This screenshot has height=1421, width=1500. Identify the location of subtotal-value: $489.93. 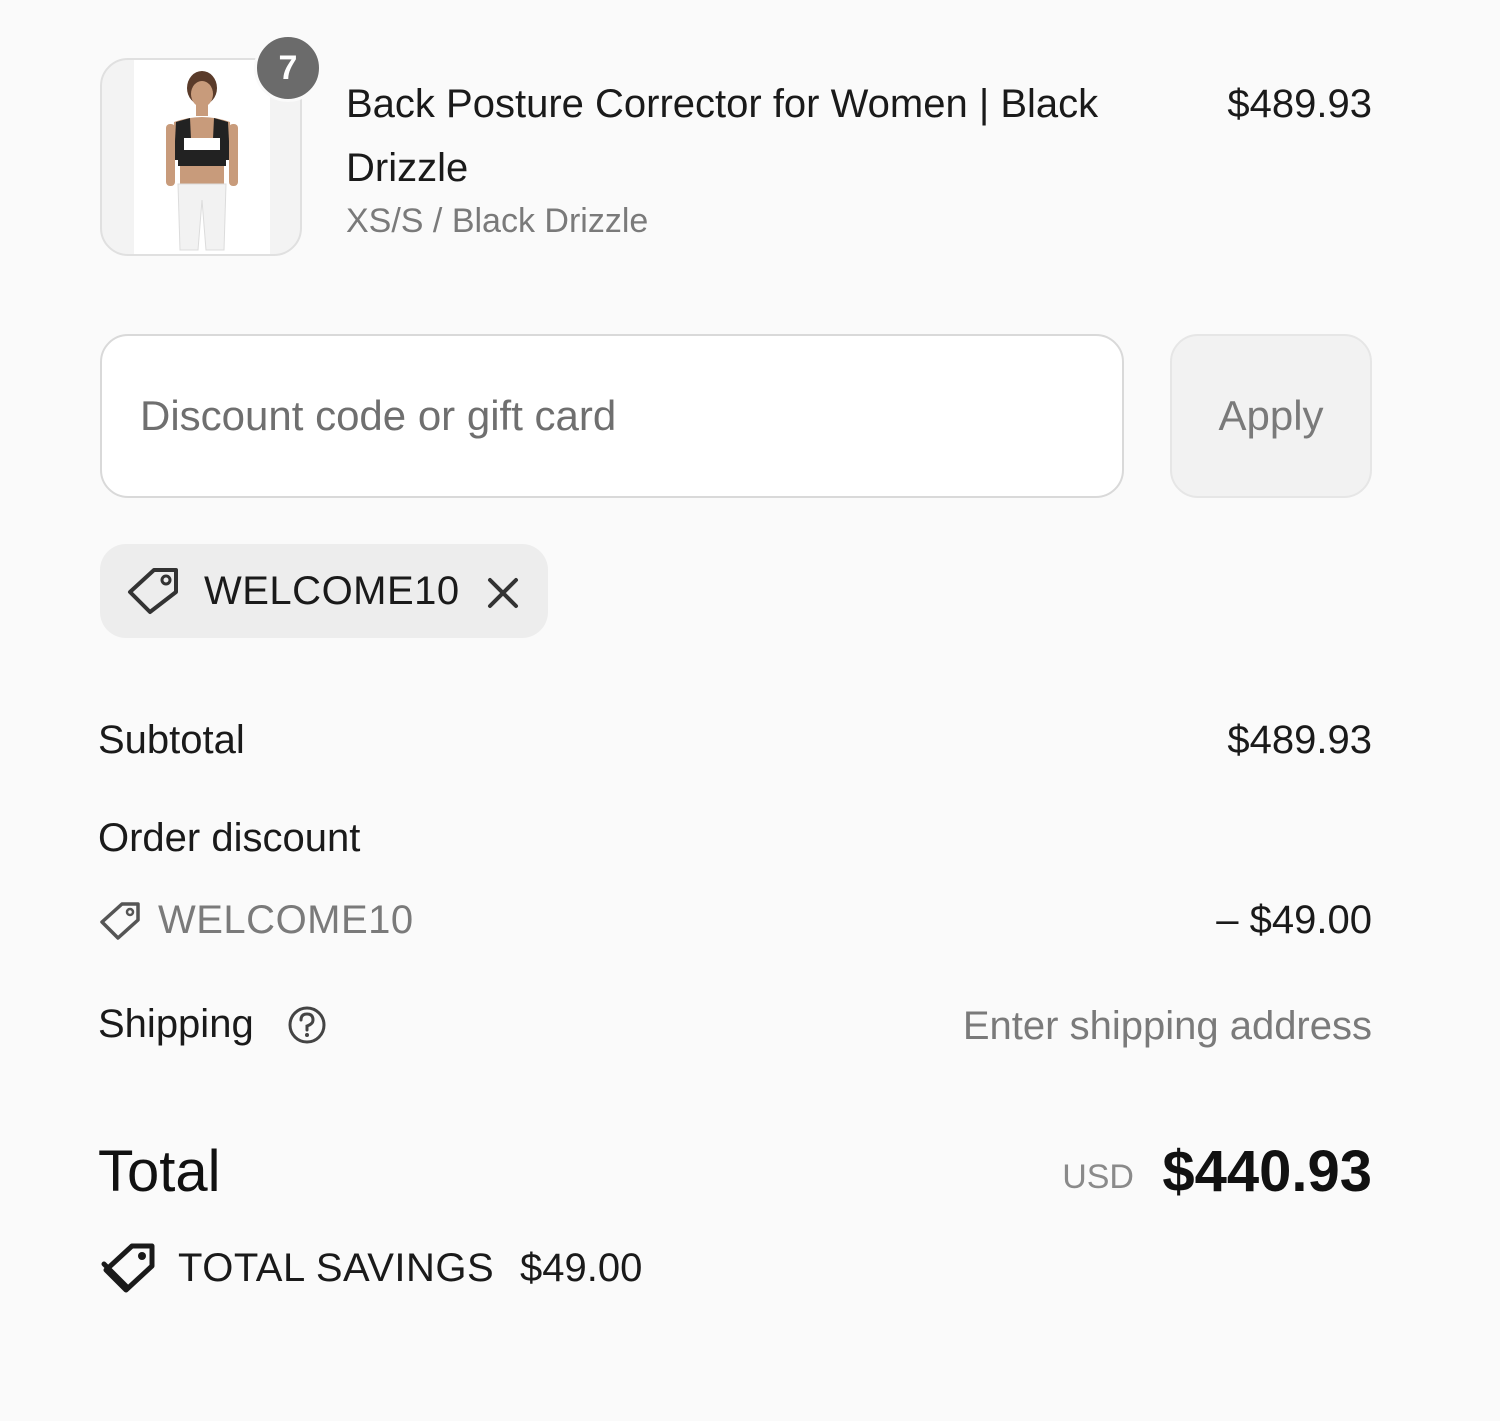
(1299, 740).